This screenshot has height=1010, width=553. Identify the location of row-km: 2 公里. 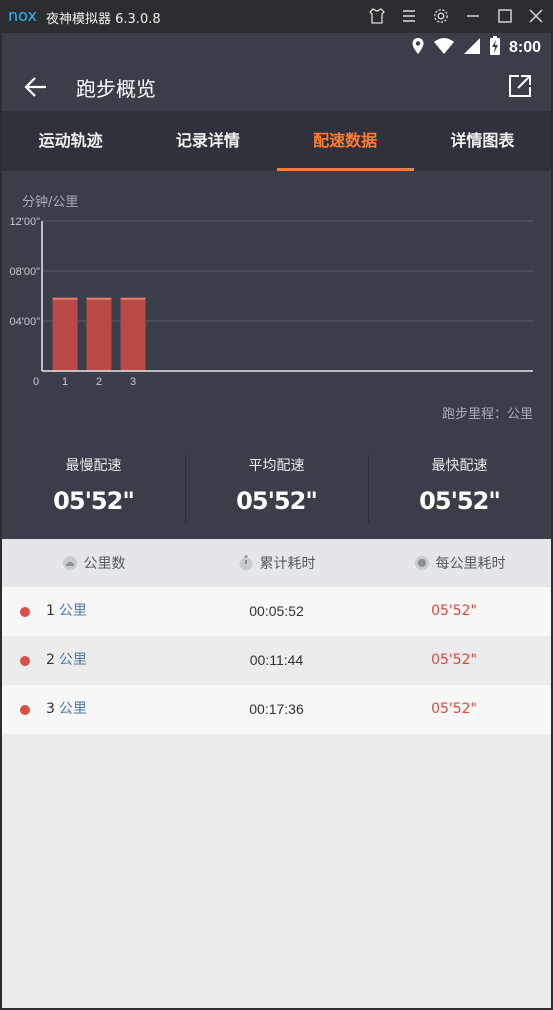
(66, 660).